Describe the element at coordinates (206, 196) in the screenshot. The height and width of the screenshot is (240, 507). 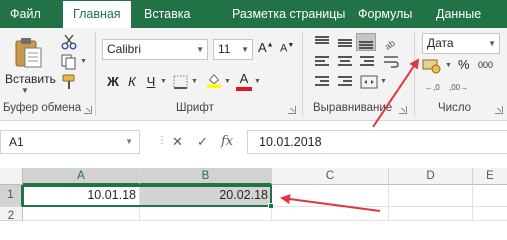
I see `cell-b1: 20.02.18` at that location.